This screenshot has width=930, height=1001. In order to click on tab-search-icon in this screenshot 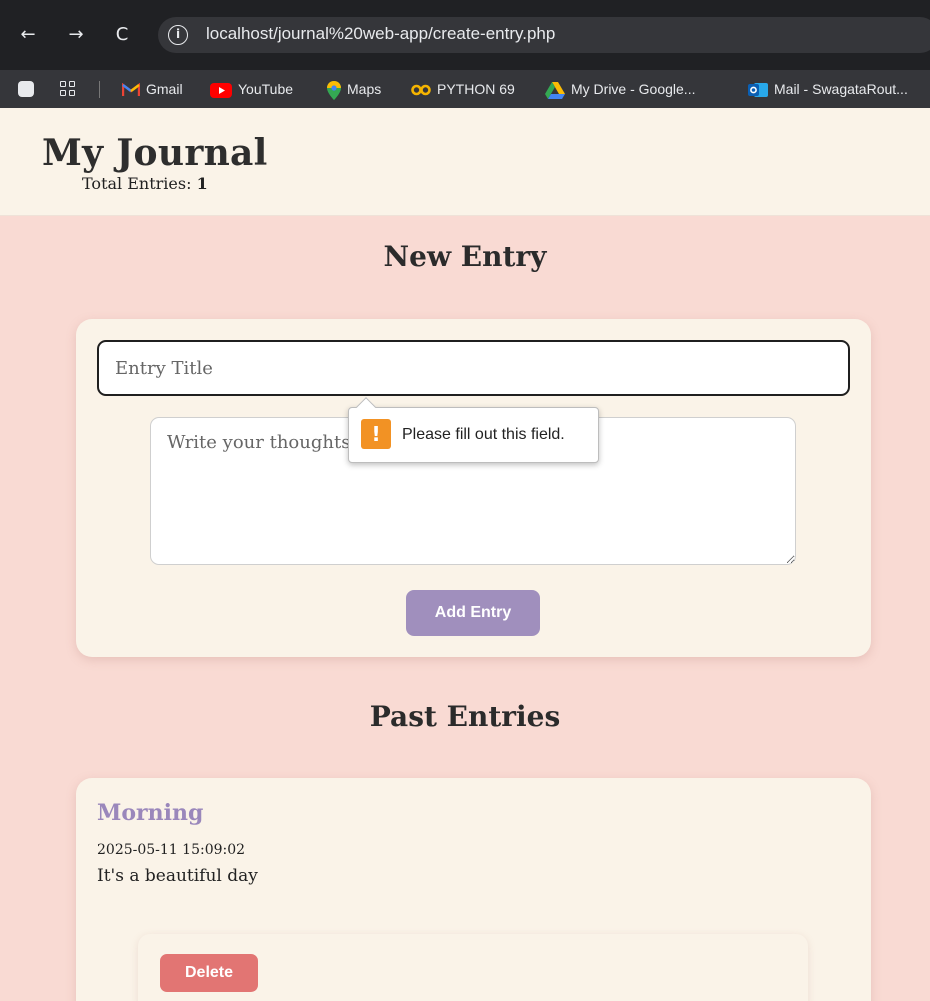, I will do `click(26, 89)`.